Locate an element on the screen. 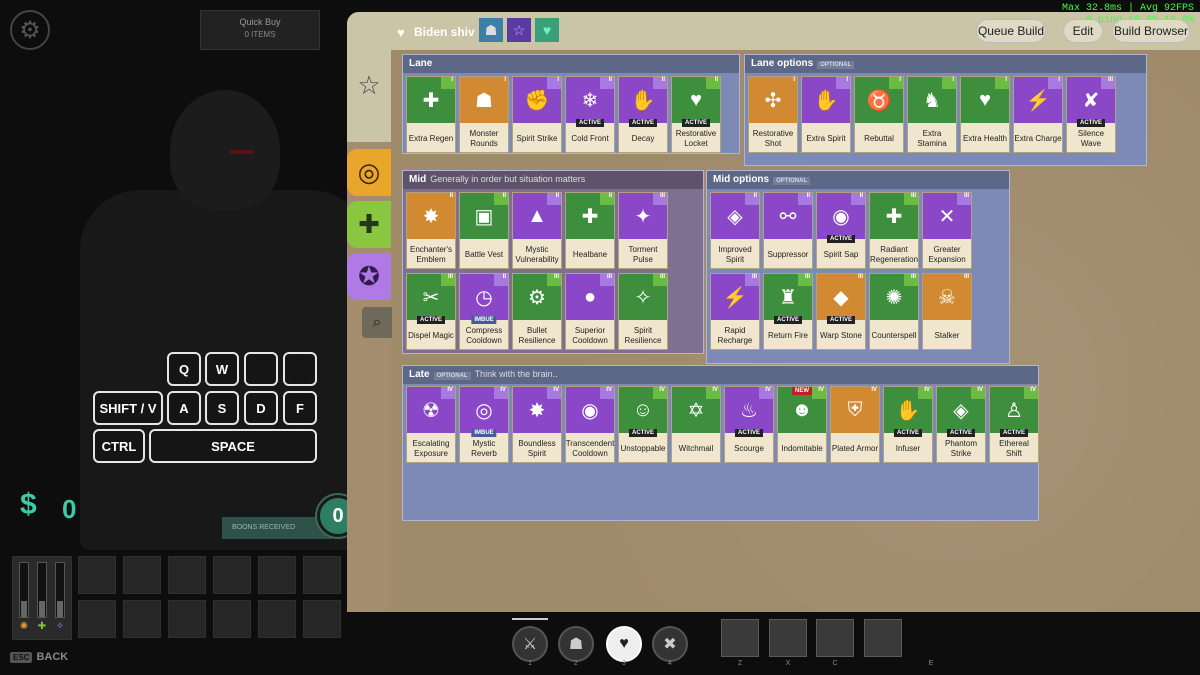  item-card-warp-stone: ◆ III ACTIVE Warp Stone is located at coordinates (841, 311).